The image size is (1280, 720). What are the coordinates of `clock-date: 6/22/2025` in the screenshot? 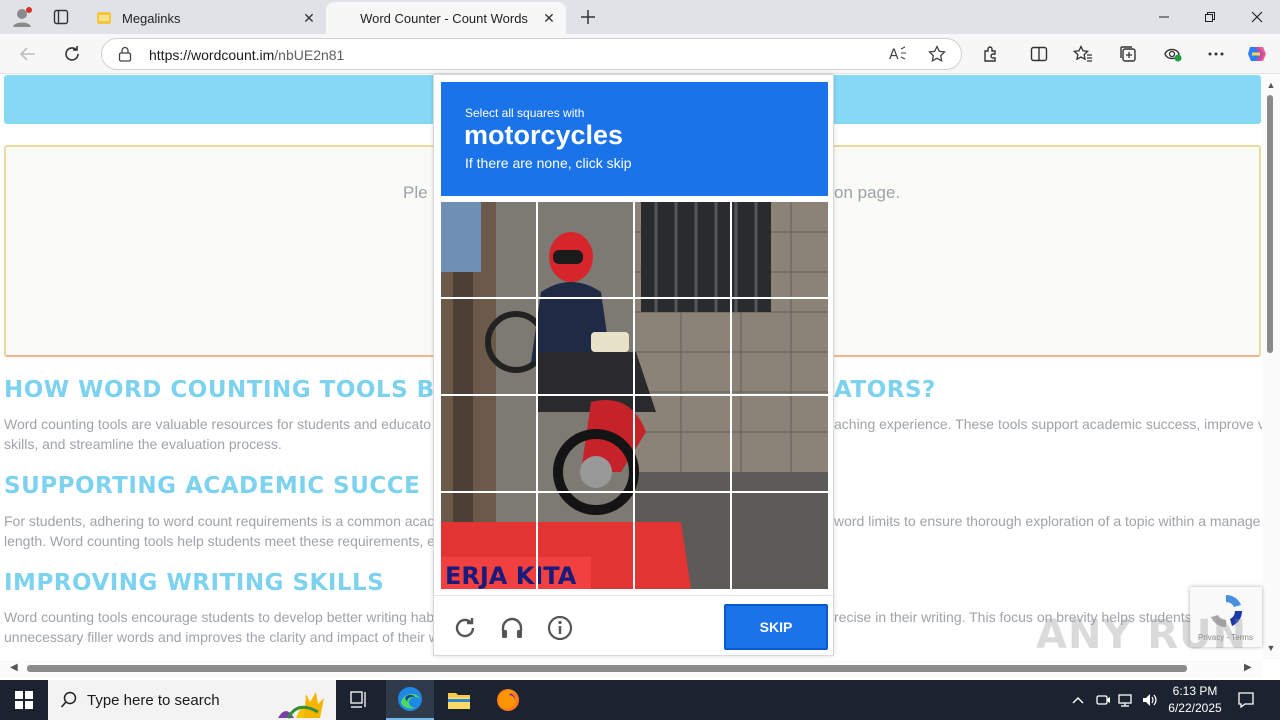 It's located at (1195, 708).